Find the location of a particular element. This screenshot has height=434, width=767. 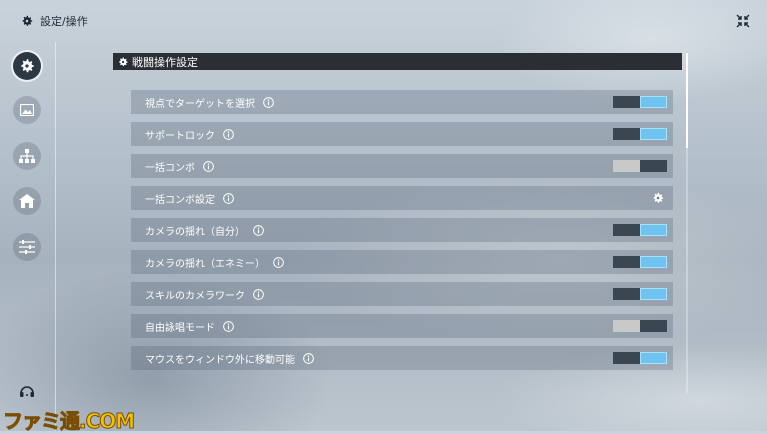

sidebar-item-network is located at coordinates (27, 156).